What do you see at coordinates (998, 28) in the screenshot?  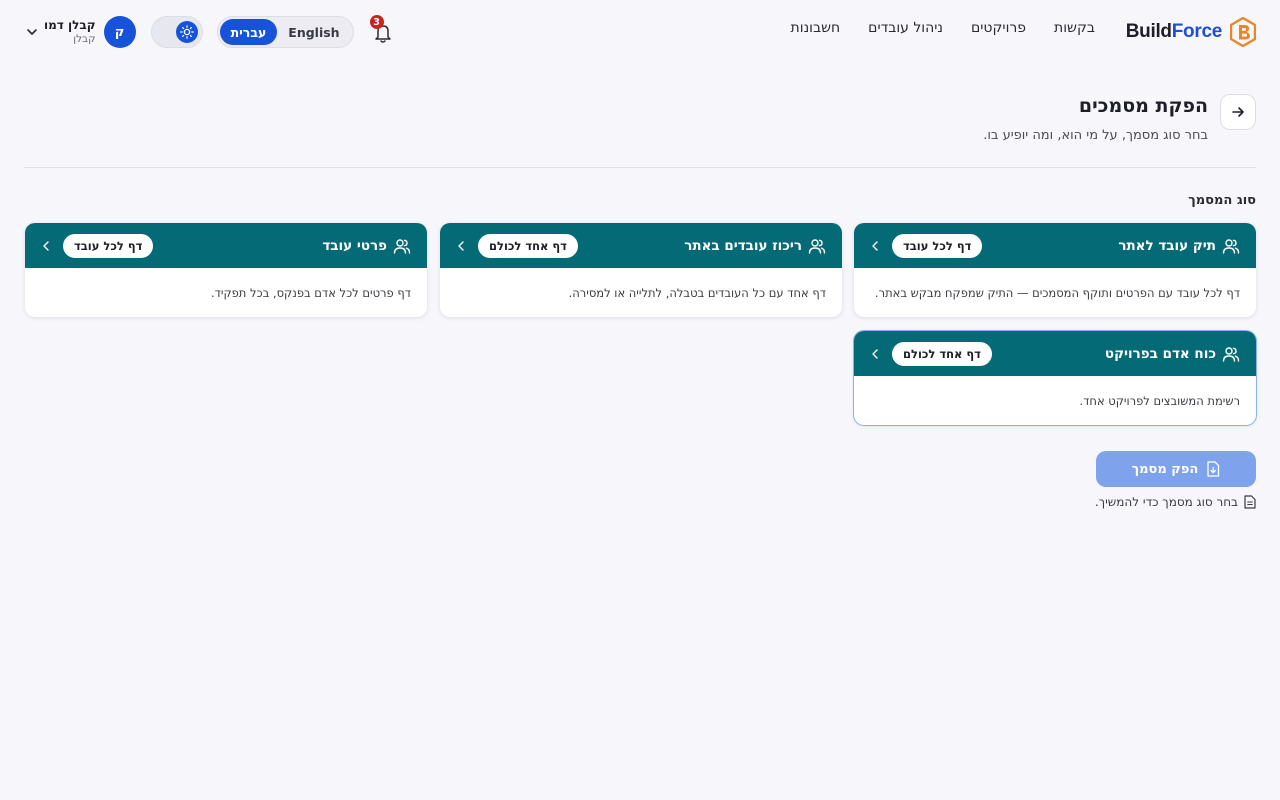 I see `nav-item-projects: פרויקטים` at bounding box center [998, 28].